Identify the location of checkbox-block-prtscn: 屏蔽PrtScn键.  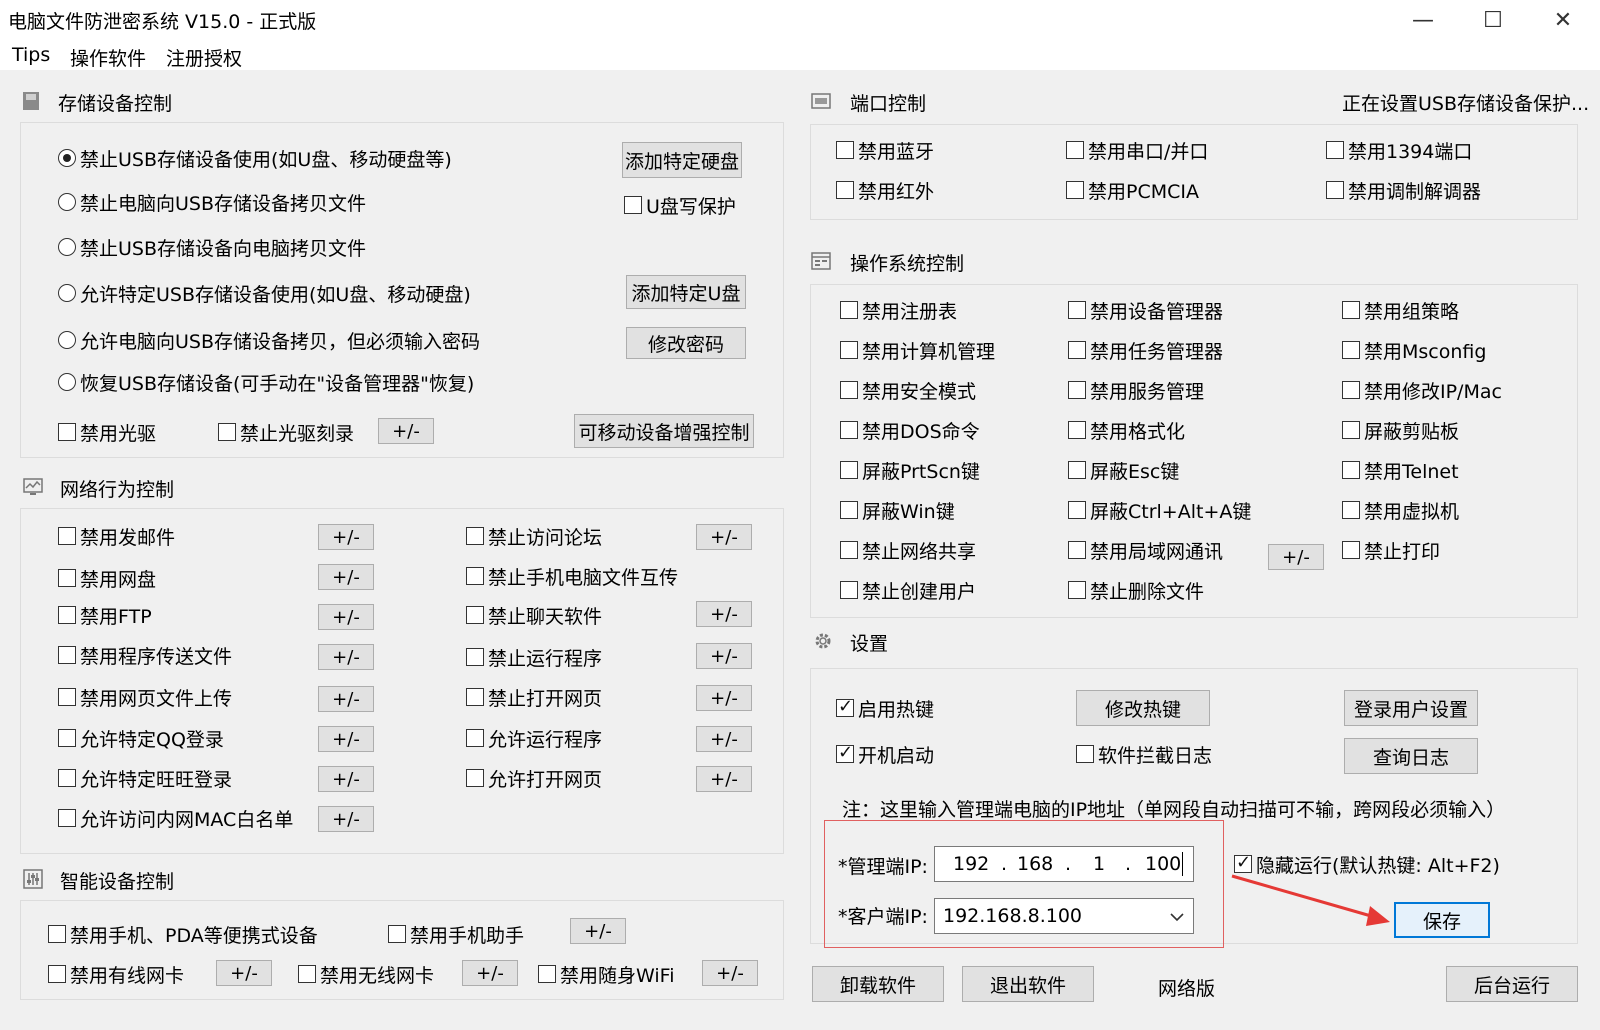
(910, 470).